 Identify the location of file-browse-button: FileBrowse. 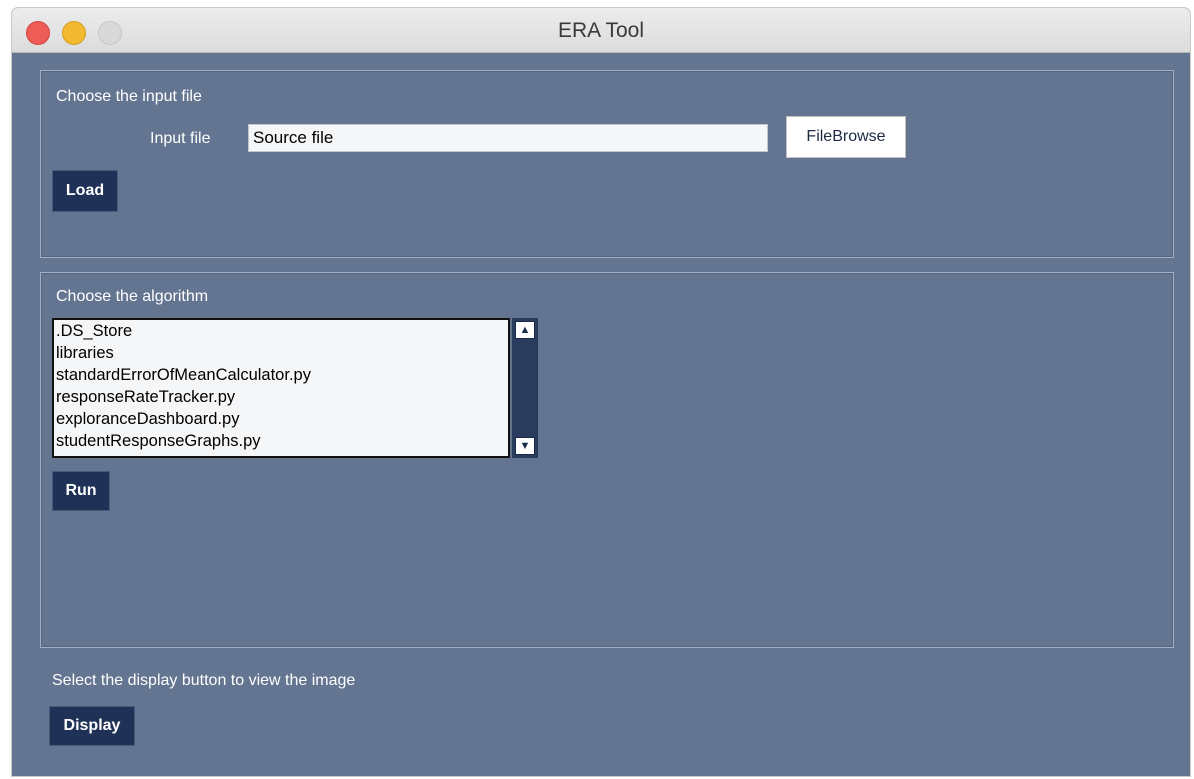
(846, 137).